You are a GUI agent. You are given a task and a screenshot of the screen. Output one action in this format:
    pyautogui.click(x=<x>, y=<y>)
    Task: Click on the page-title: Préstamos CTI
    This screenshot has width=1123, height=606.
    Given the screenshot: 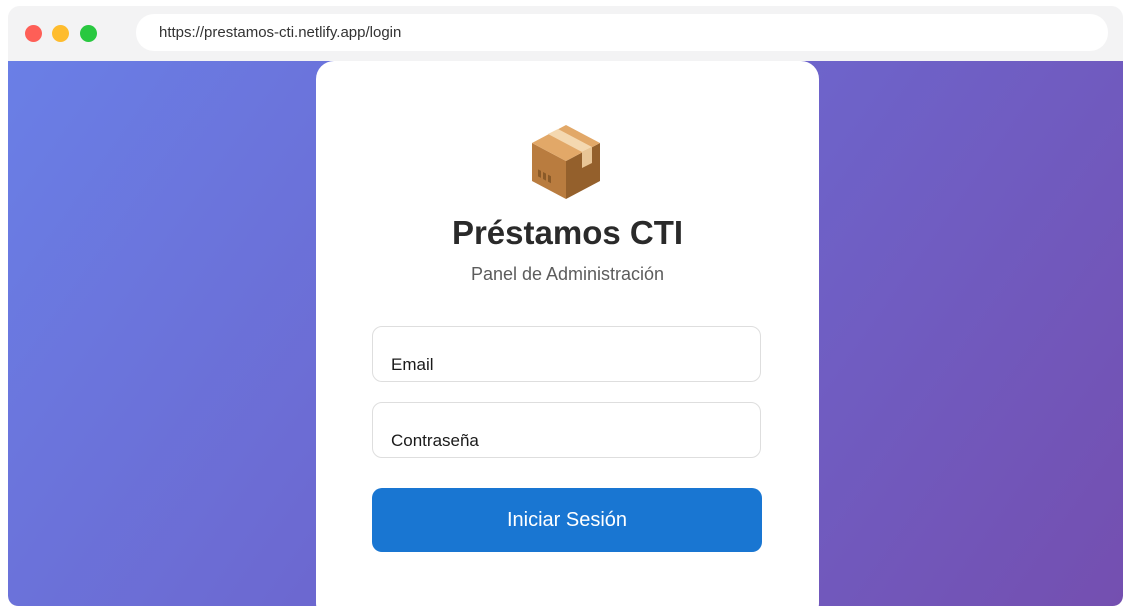 What is the action you would take?
    pyautogui.click(x=567, y=232)
    